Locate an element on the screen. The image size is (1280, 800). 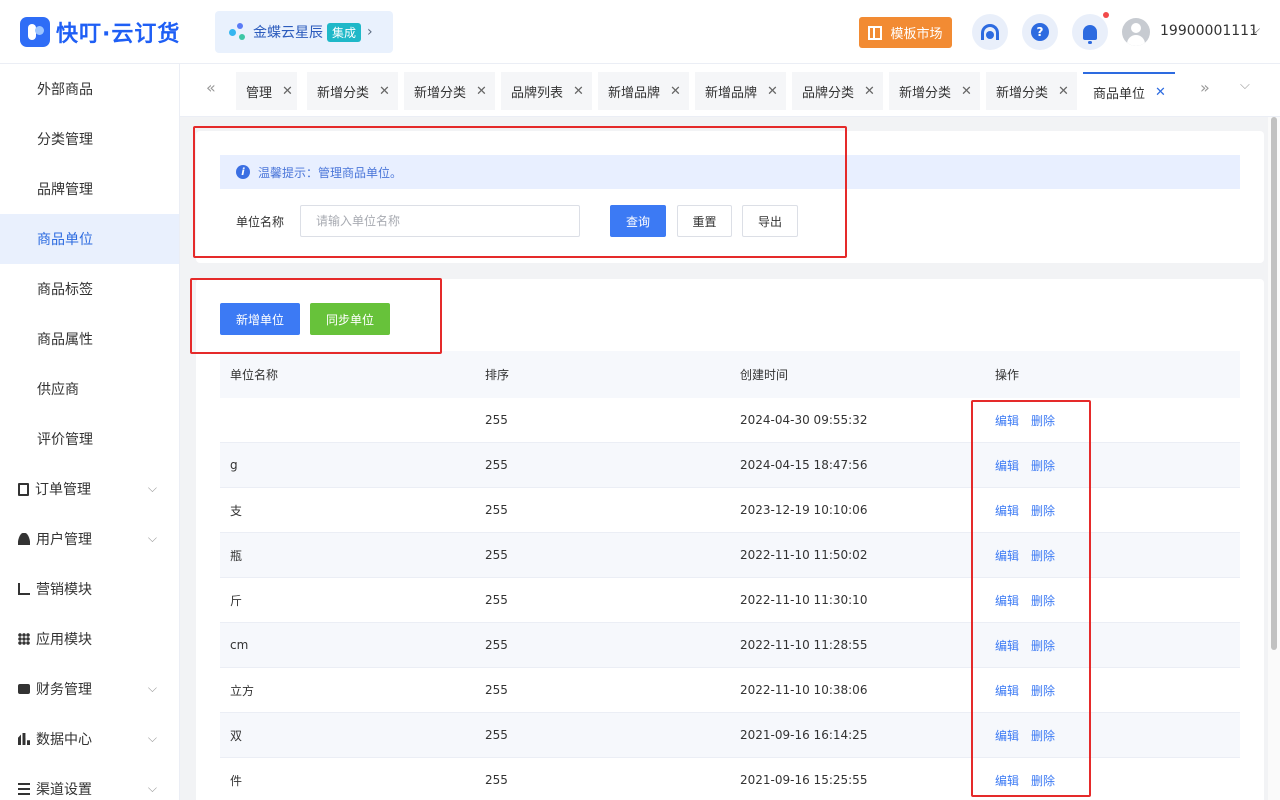
tab-label: 新增品牌 is located at coordinates (731, 93).